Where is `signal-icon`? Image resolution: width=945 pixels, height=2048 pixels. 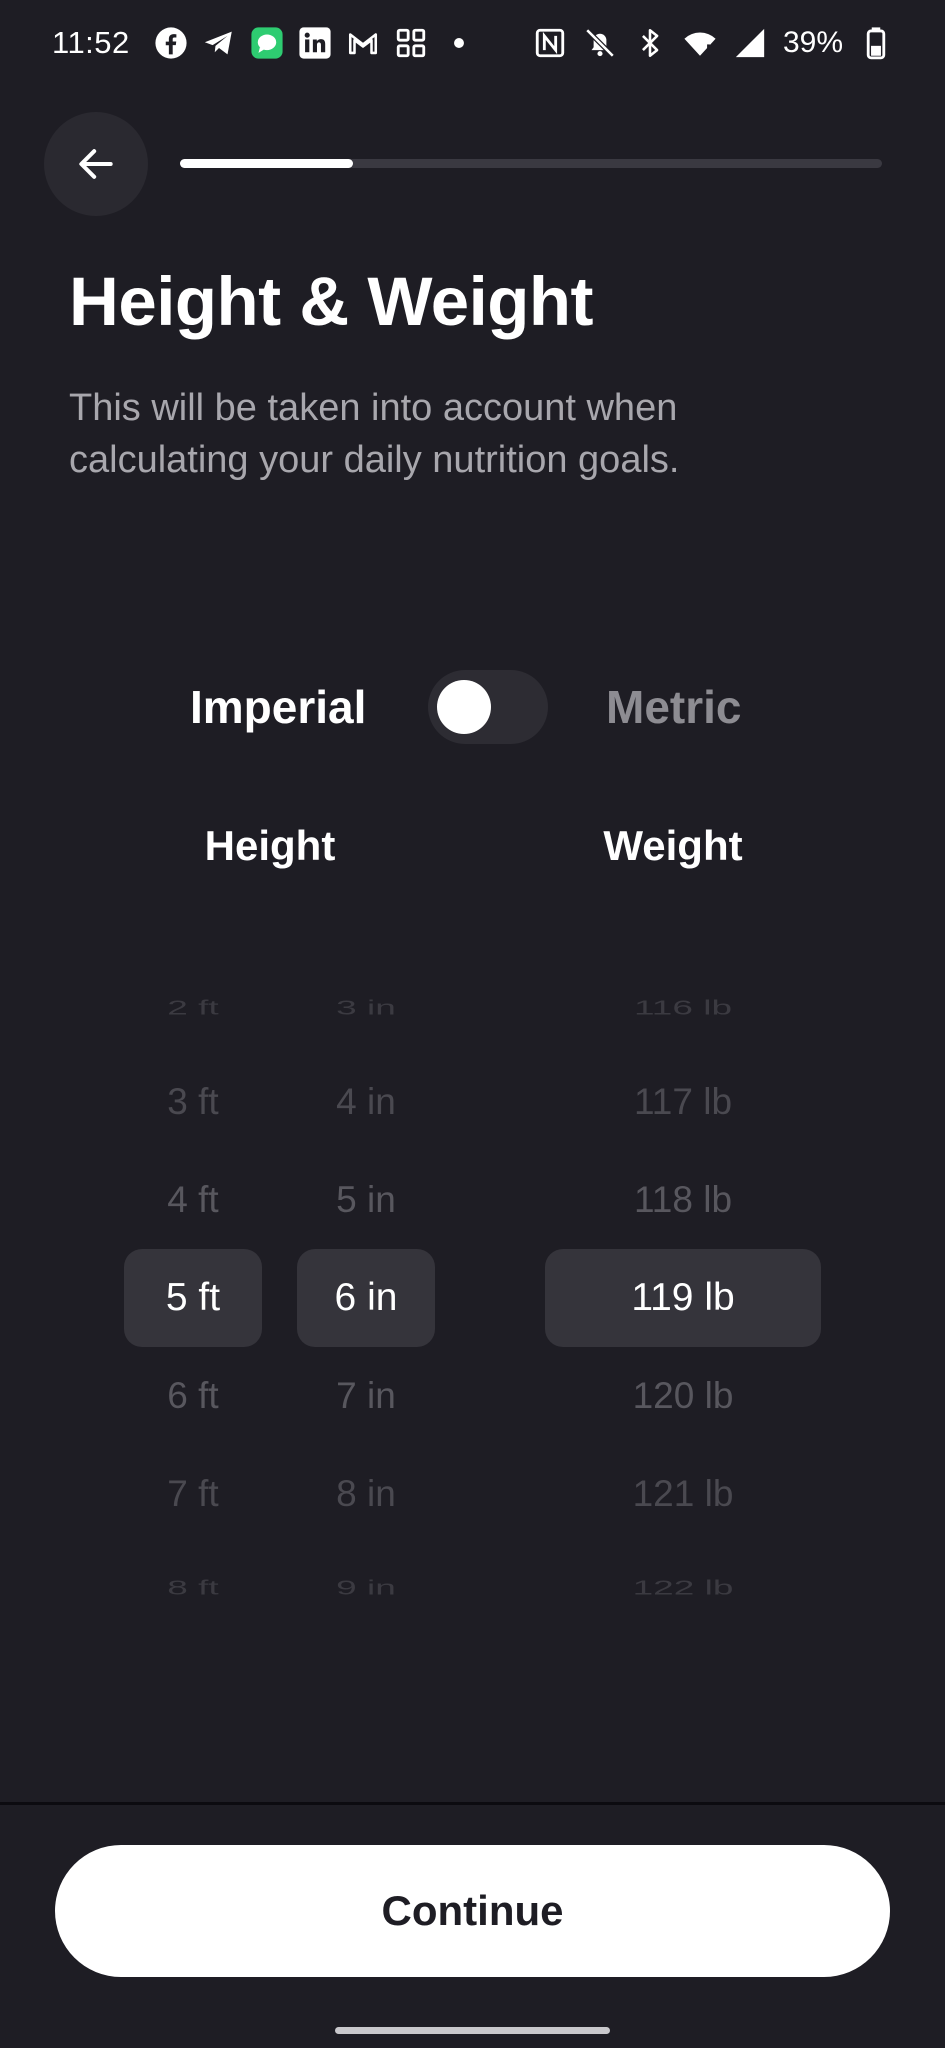
signal-icon is located at coordinates (750, 43).